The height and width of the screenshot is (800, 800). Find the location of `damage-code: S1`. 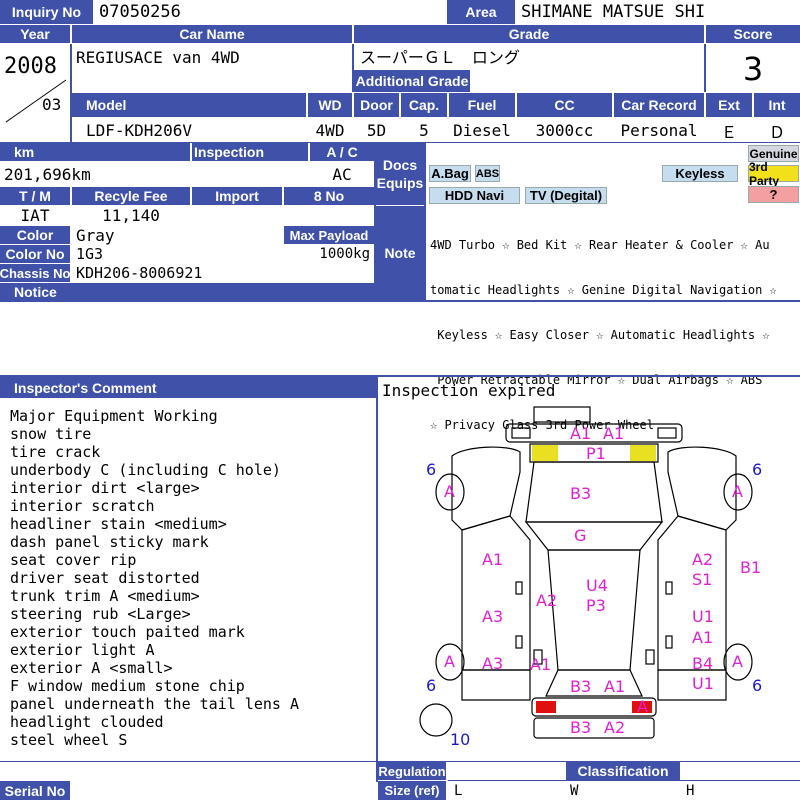

damage-code: S1 is located at coordinates (702, 579).